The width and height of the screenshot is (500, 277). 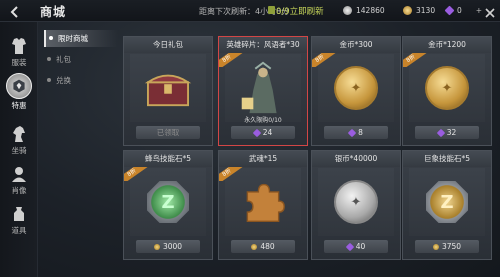 I want to click on sidebar-item-label: 特惠, so click(x=19, y=105).